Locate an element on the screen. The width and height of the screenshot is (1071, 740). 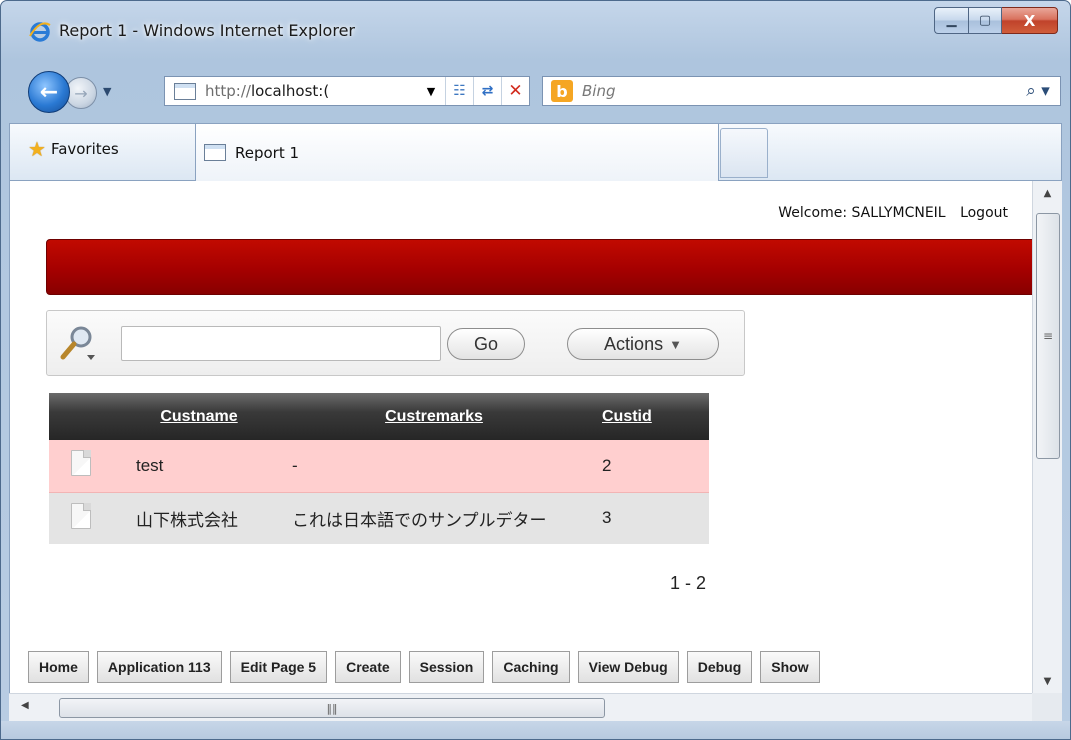
header-banner is located at coordinates (539, 267).